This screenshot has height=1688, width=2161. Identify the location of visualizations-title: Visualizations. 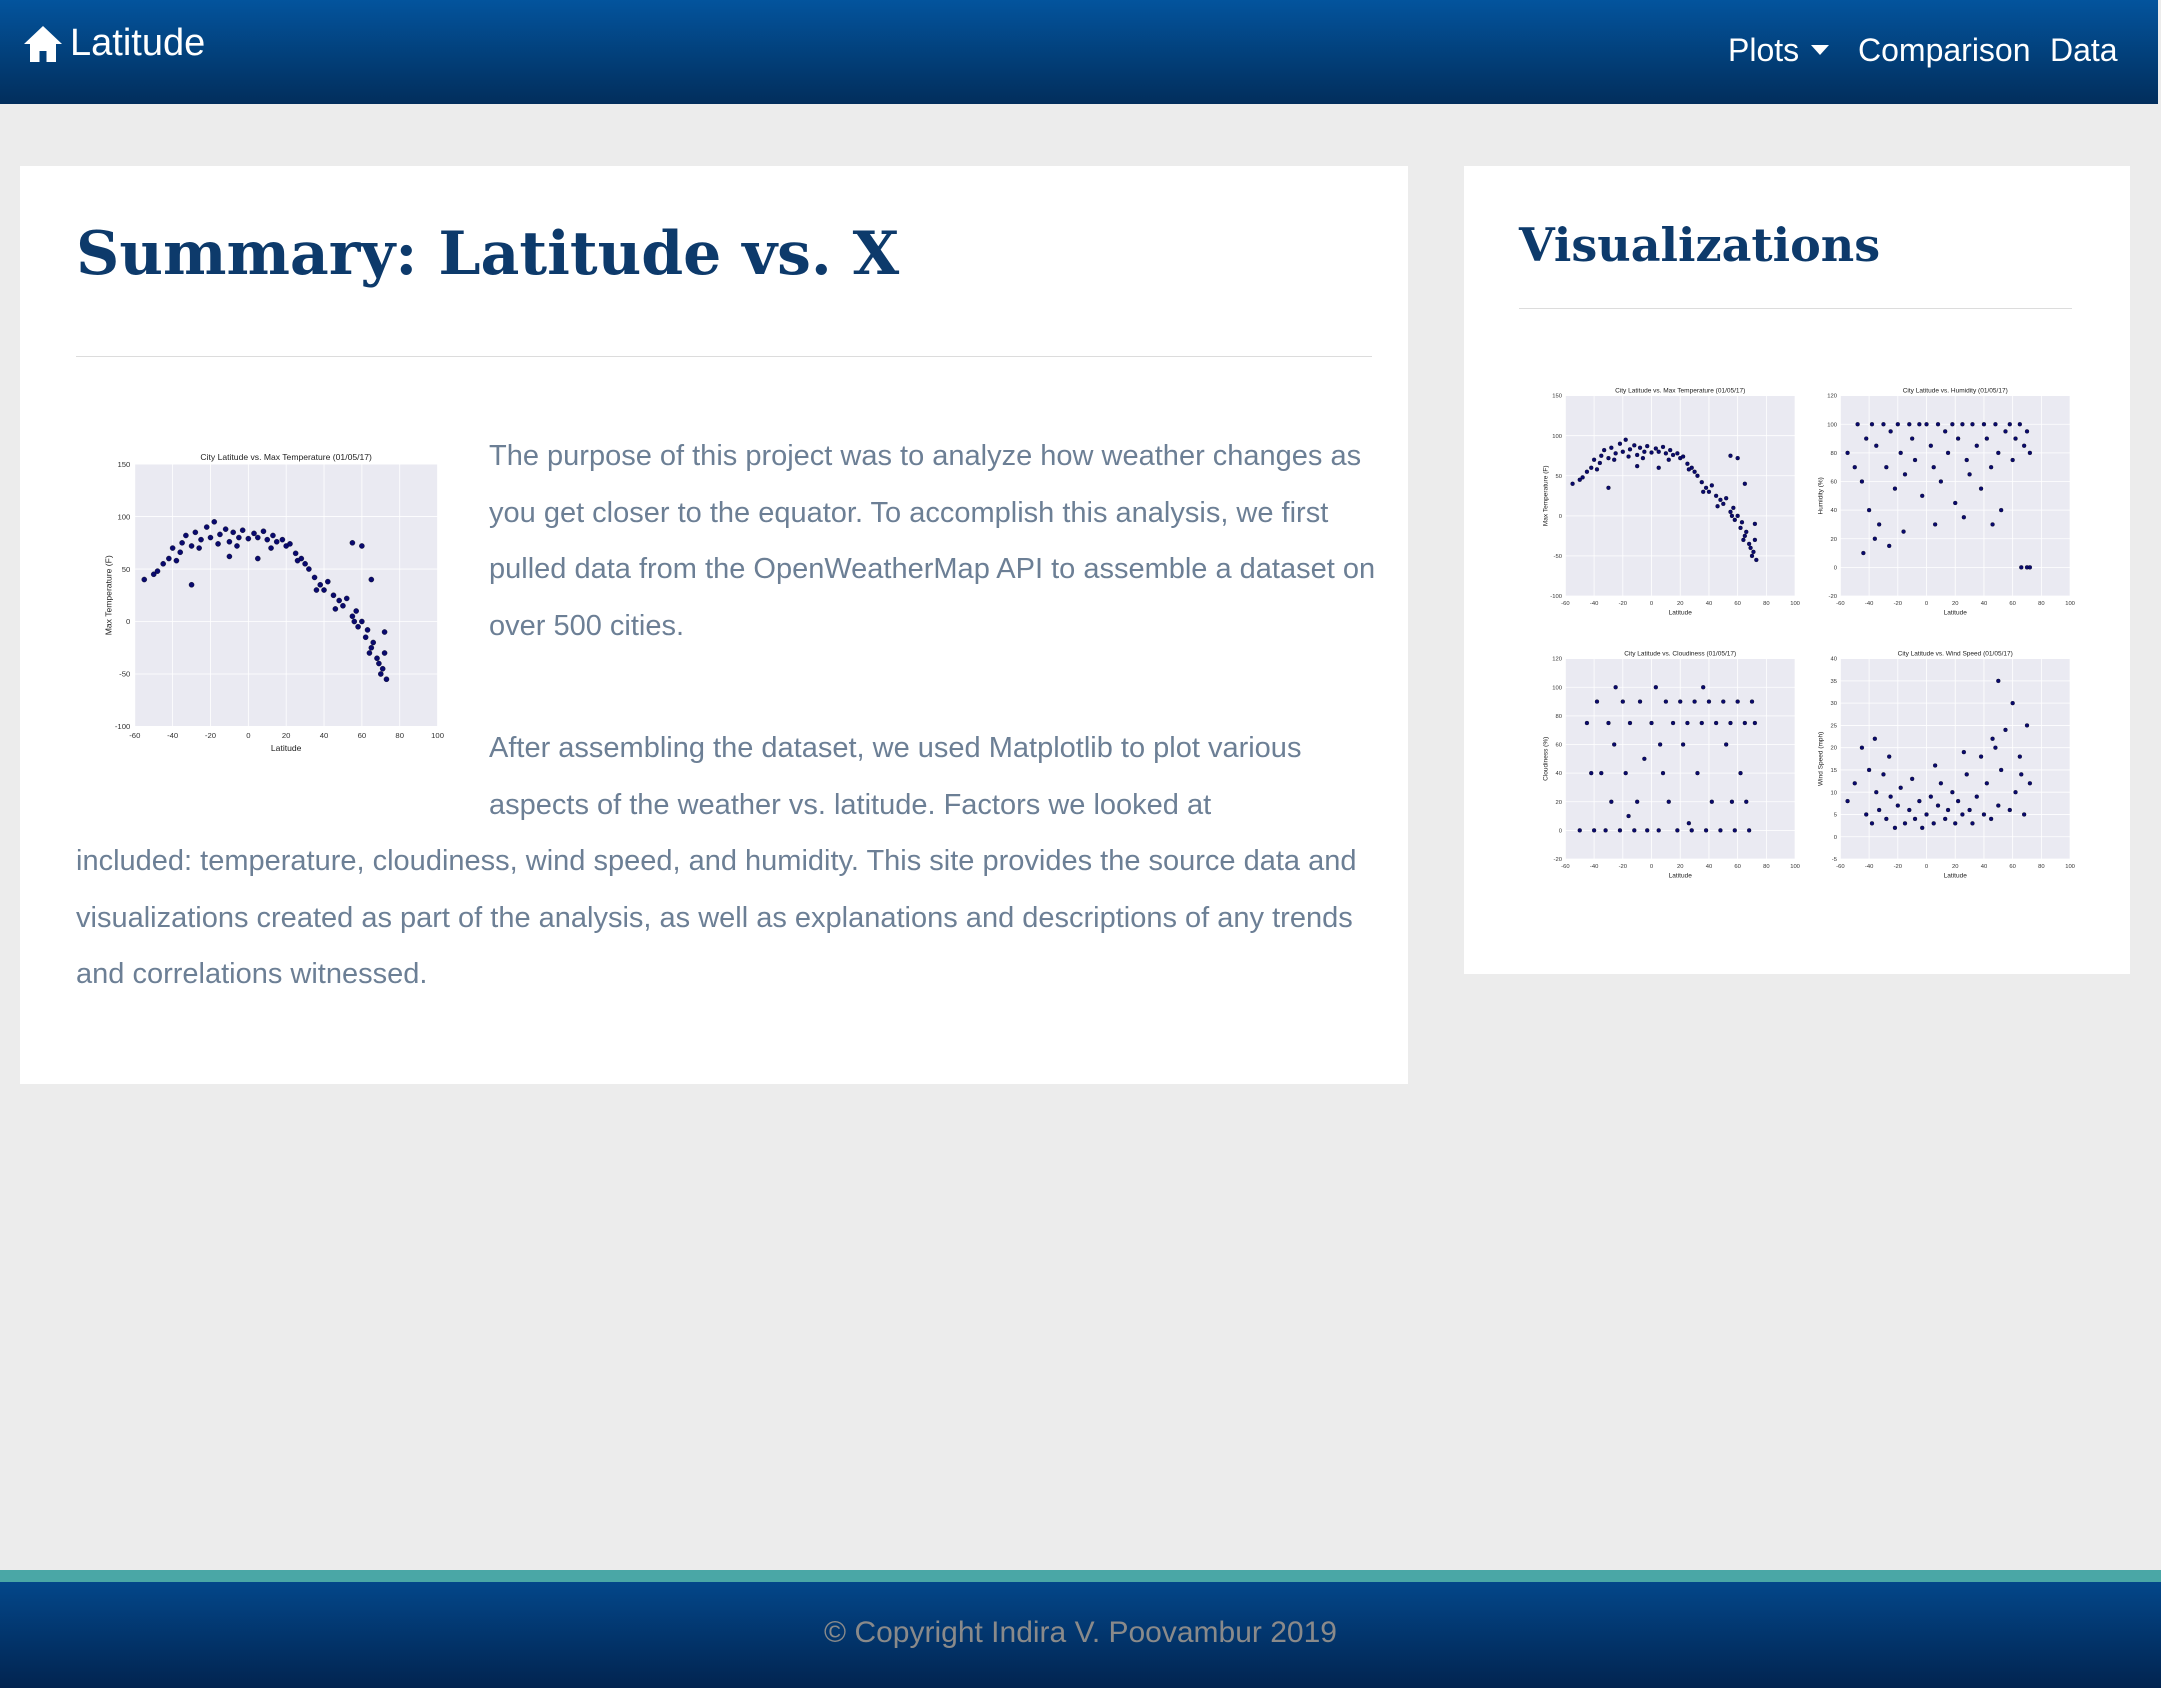
(1700, 245).